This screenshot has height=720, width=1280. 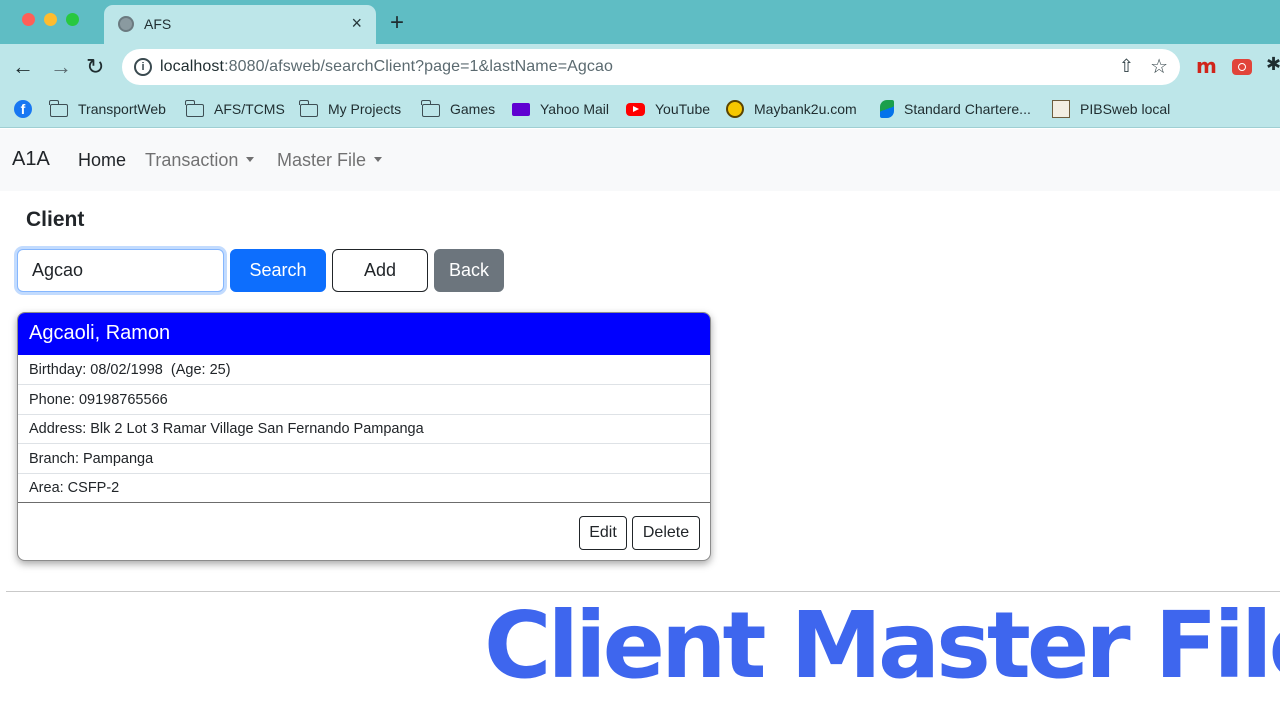 What do you see at coordinates (249, 109) in the screenshot?
I see `bookmark-label: AFS/TCMS` at bounding box center [249, 109].